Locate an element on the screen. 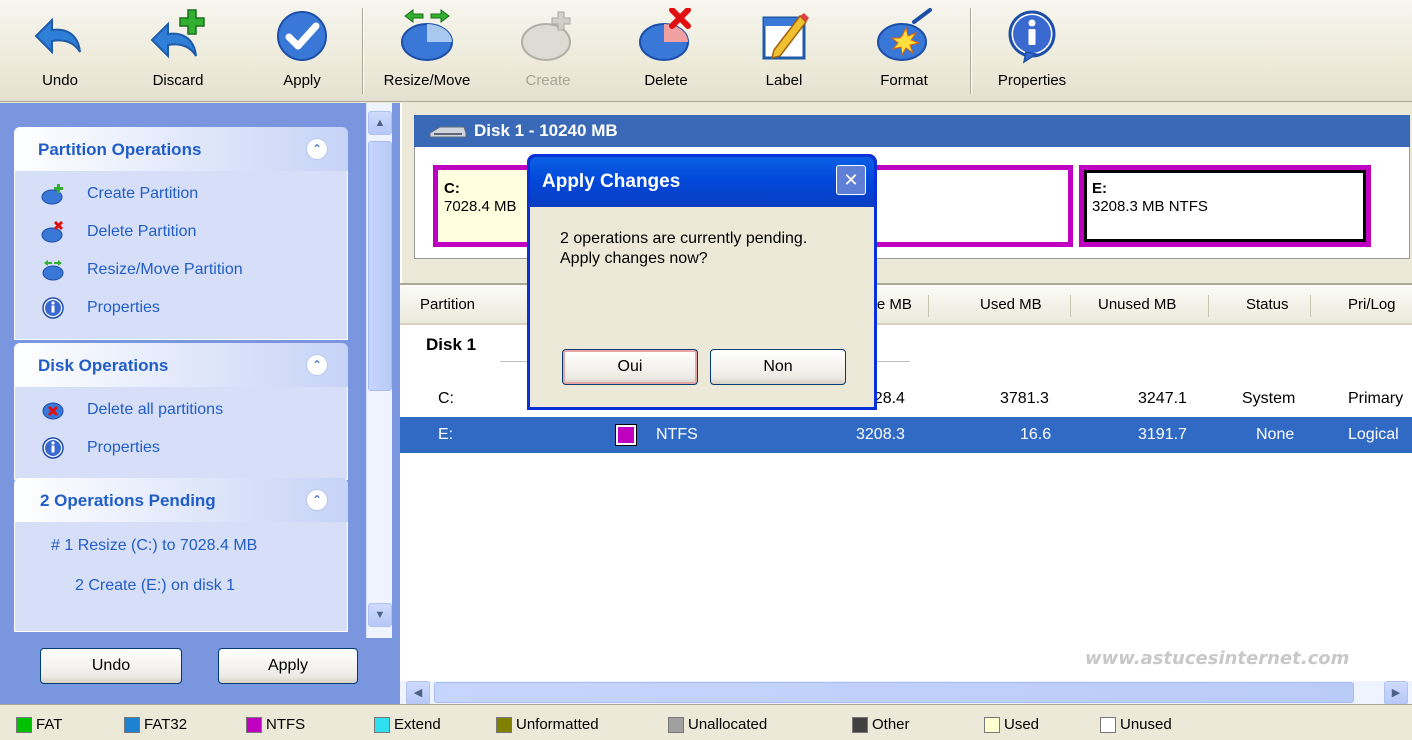 This screenshot has height=740, width=1412. operations-pending-title: 2 Operations Pending is located at coordinates (128, 500).